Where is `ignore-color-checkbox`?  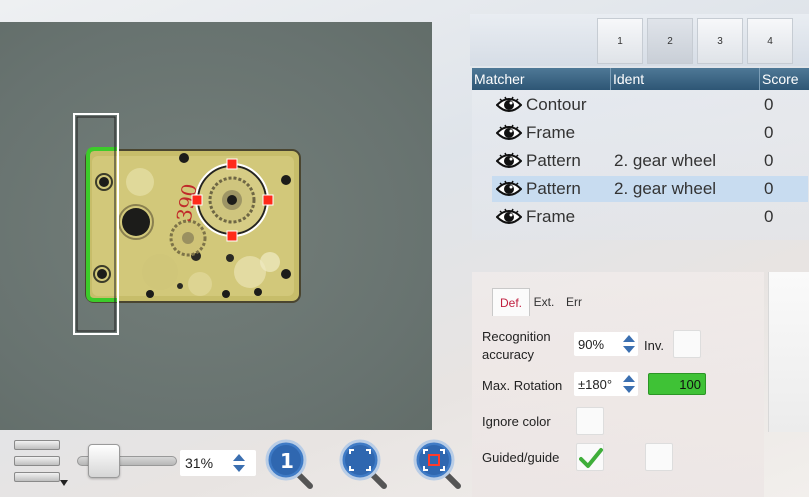
ignore-color-checkbox is located at coordinates (590, 421).